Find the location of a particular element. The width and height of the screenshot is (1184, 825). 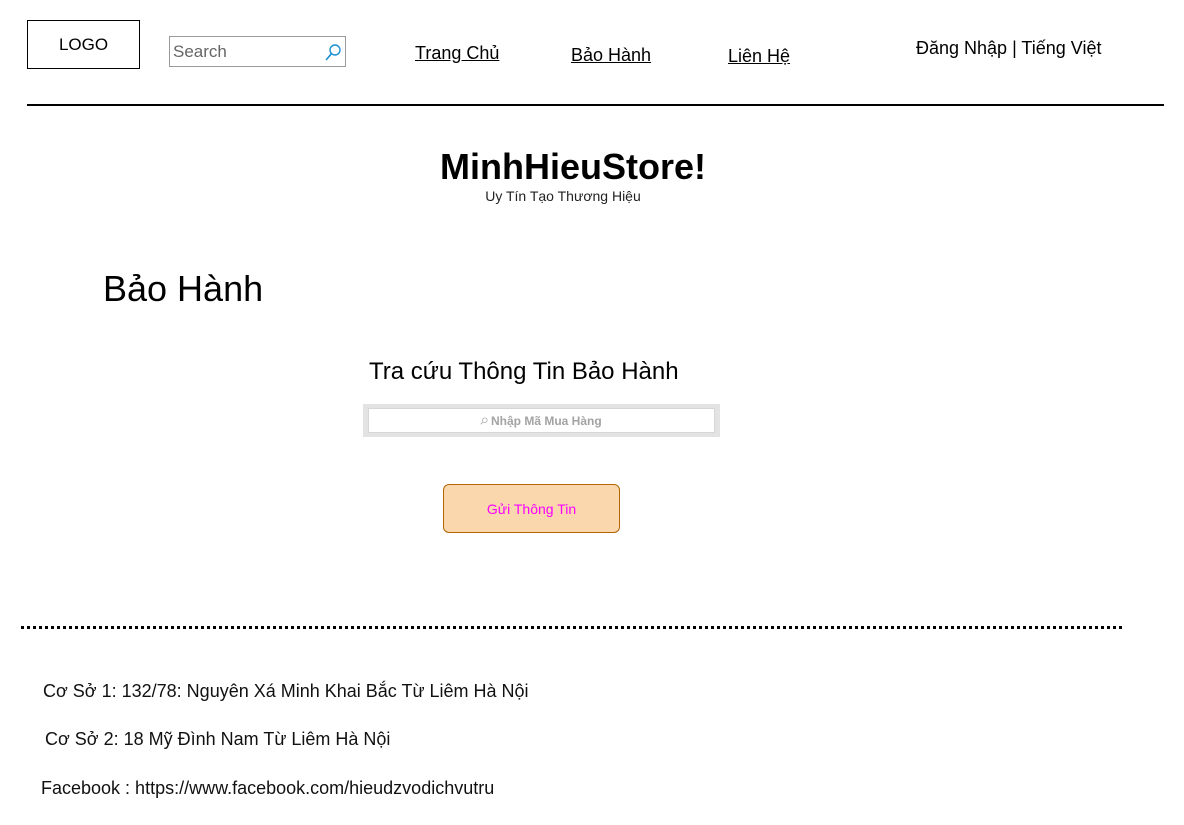

header-divider is located at coordinates (595, 105).